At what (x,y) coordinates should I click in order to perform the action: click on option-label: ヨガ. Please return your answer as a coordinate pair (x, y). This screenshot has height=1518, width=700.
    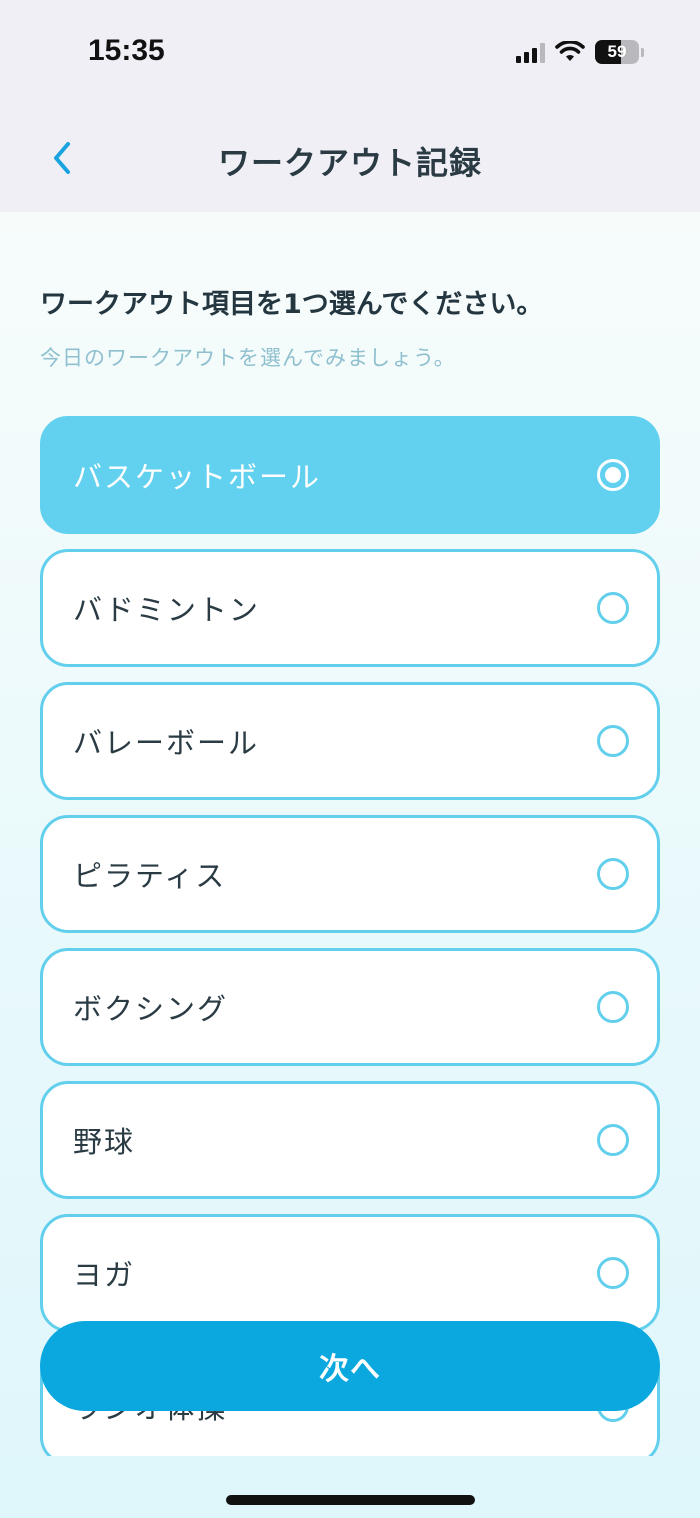
    Looking at the image, I should click on (104, 1275).